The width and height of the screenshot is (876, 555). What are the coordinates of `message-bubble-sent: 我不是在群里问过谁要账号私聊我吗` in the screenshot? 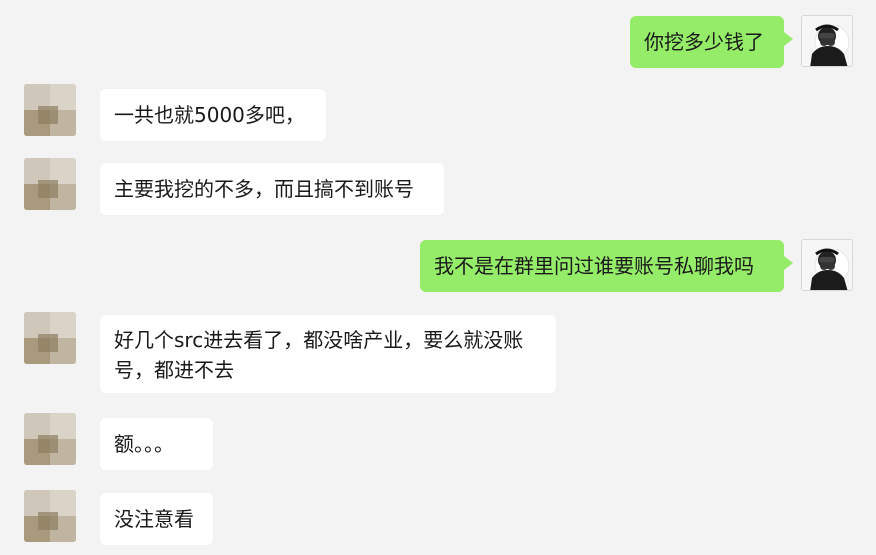 It's located at (606, 266).